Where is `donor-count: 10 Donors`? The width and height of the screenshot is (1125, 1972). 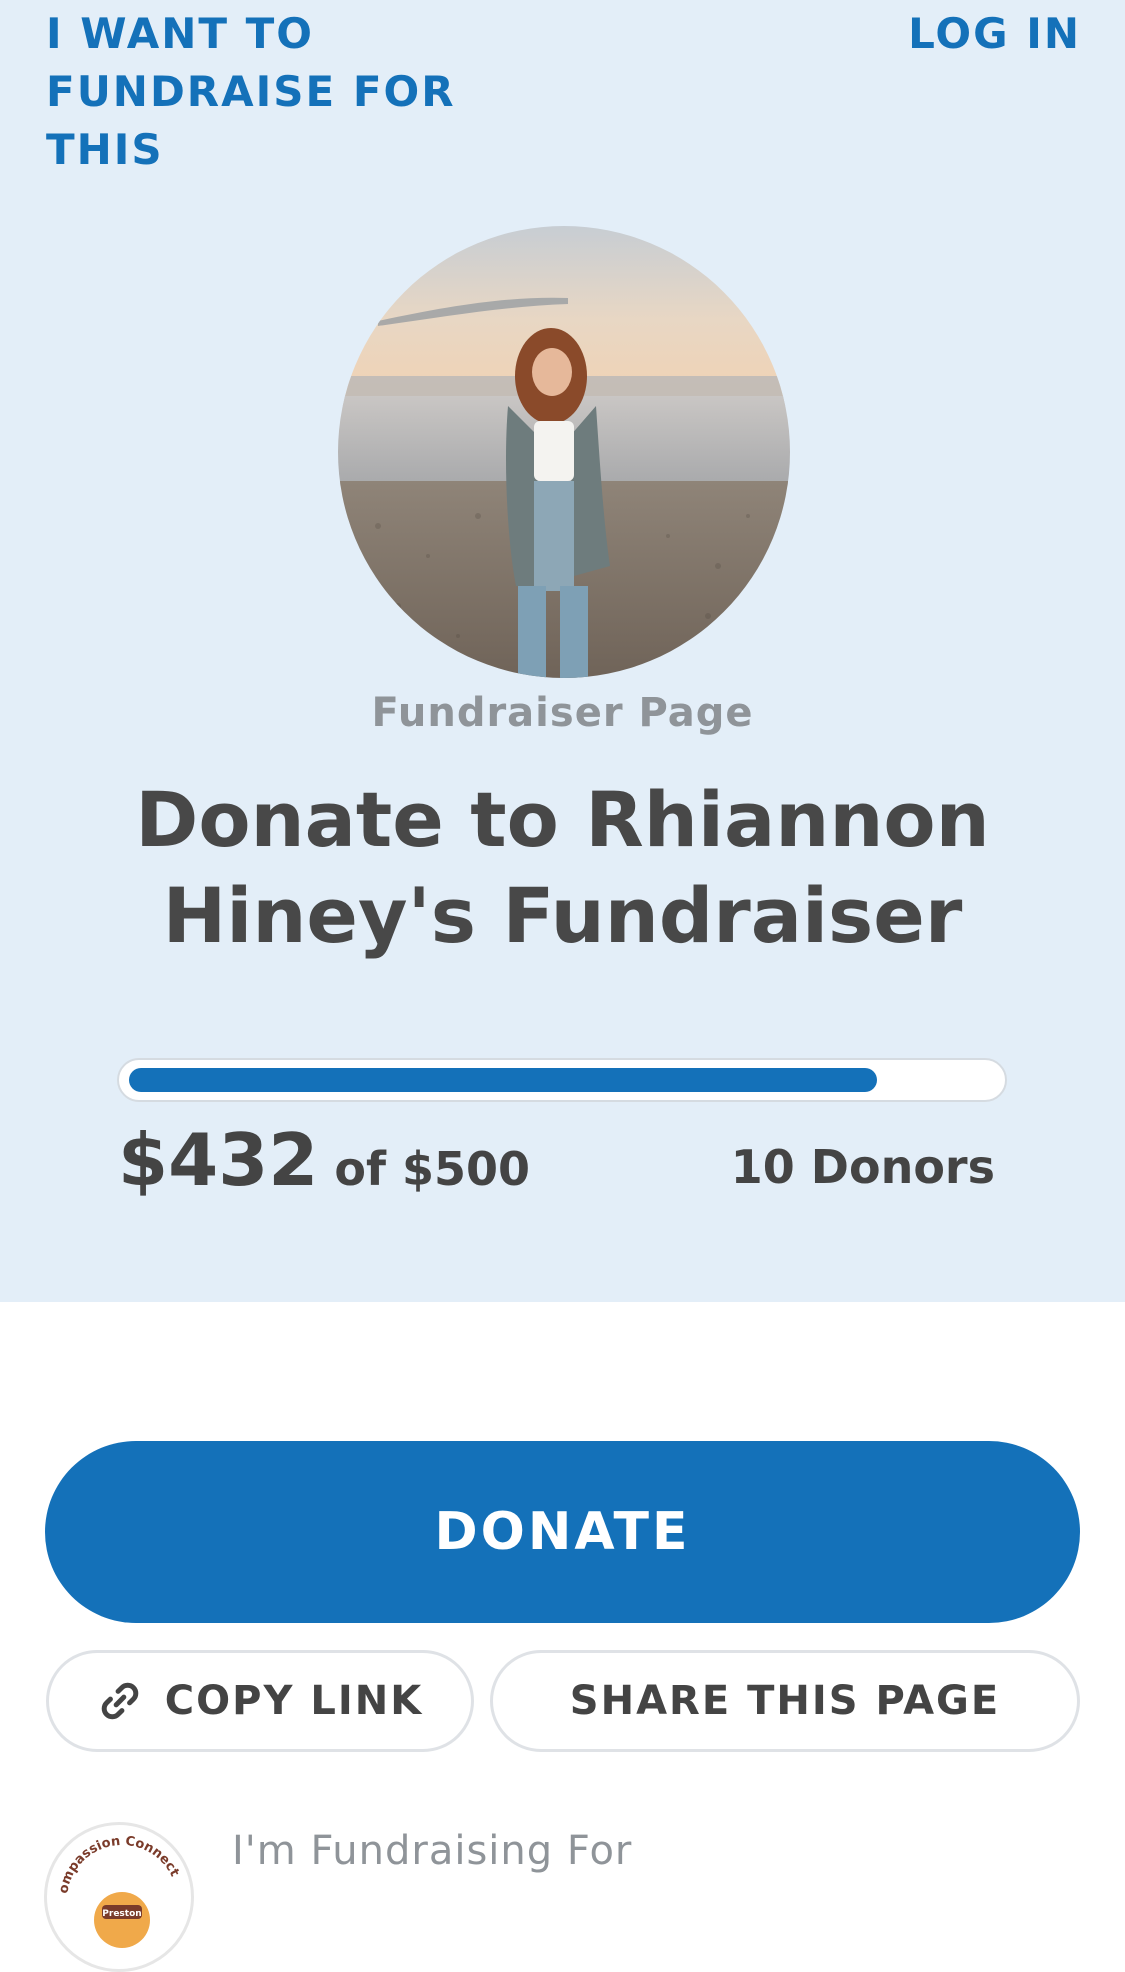 donor-count: 10 Donors is located at coordinates (862, 1167).